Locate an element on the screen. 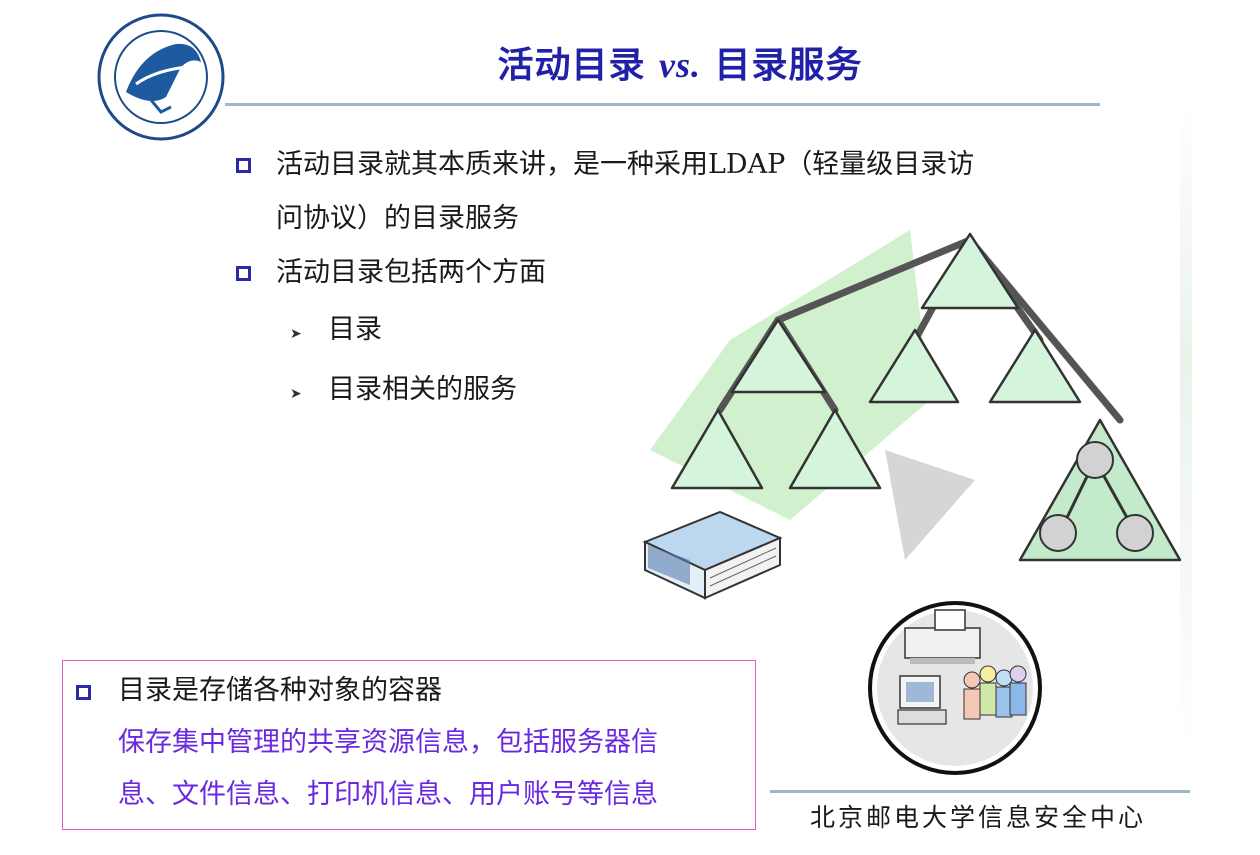 The height and width of the screenshot is (855, 1260). info-box-line2: 息、文件信息、打印机信息、用户账号等信息 is located at coordinates (388, 794).